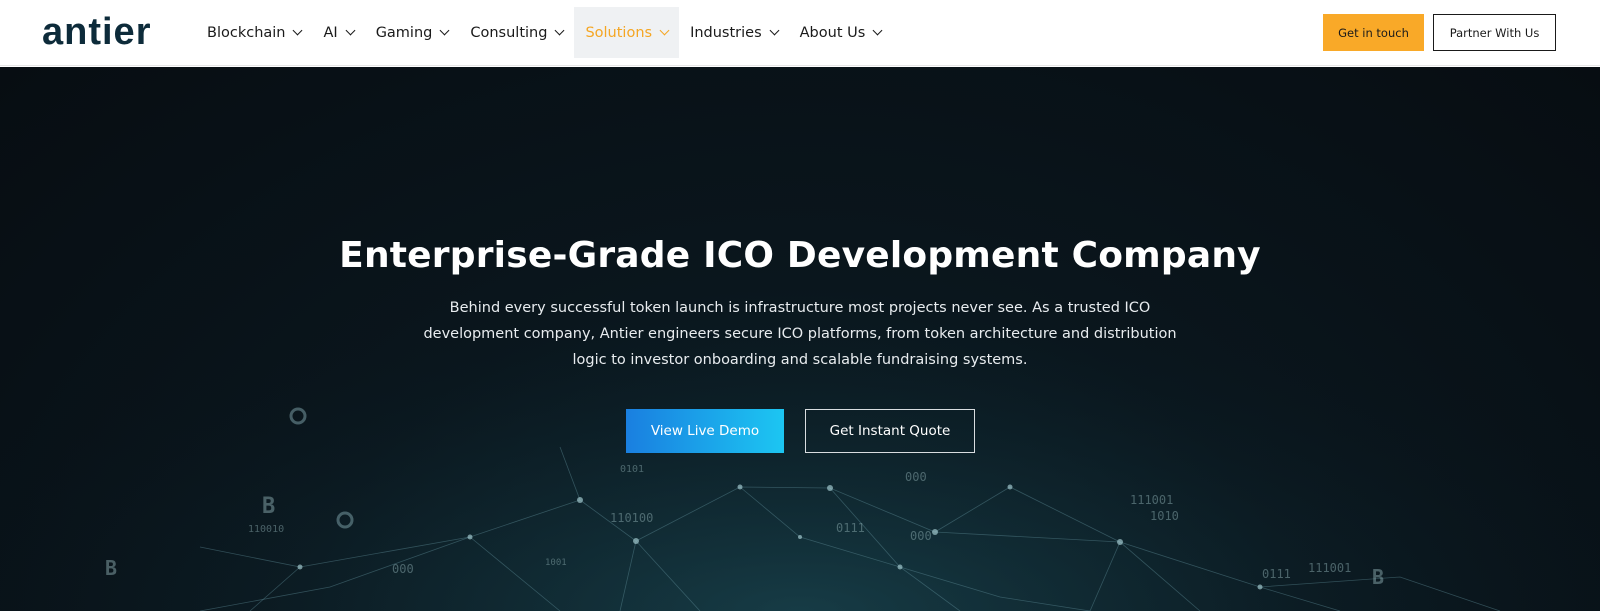 The image size is (1600, 611). What do you see at coordinates (632, 469) in the screenshot?
I see `svg-text: 0101` at bounding box center [632, 469].